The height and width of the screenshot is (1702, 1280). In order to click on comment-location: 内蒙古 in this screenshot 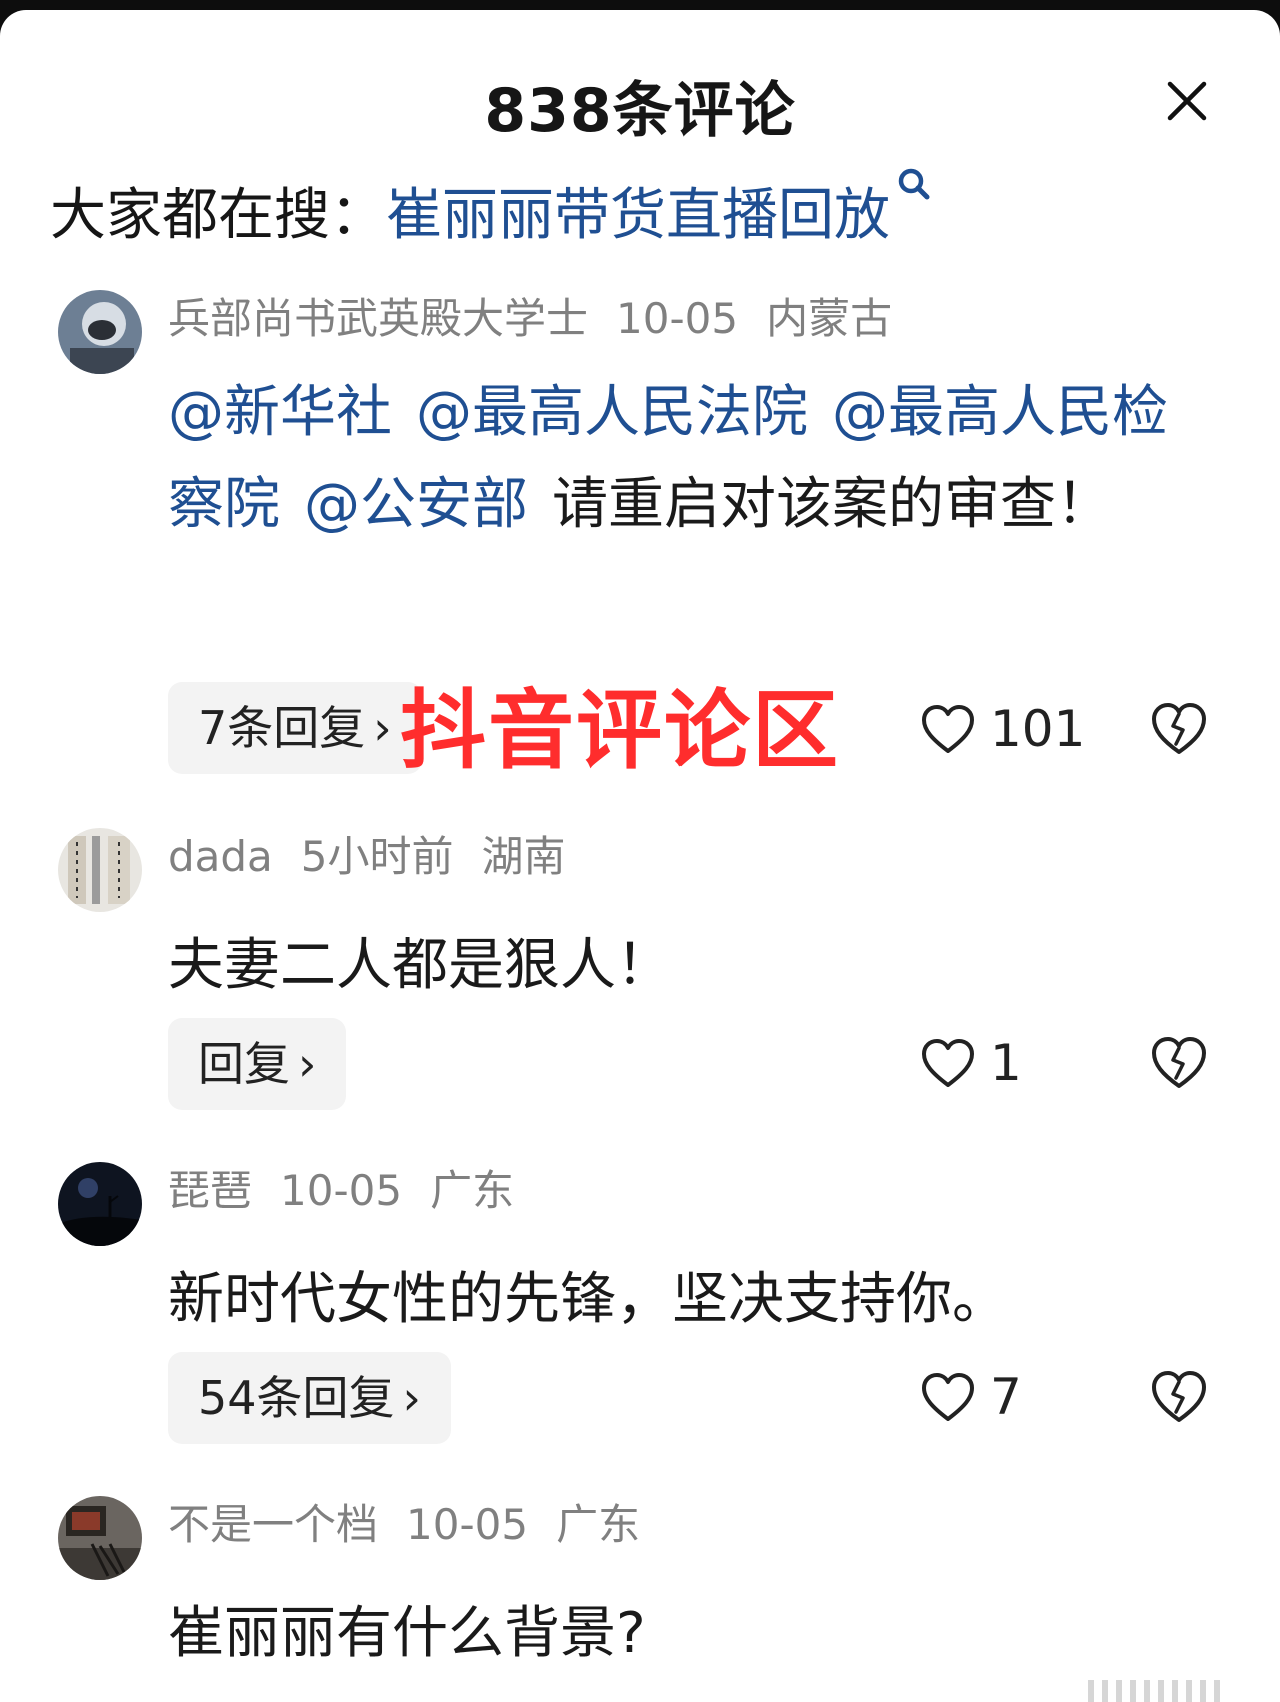, I will do `click(829, 318)`.